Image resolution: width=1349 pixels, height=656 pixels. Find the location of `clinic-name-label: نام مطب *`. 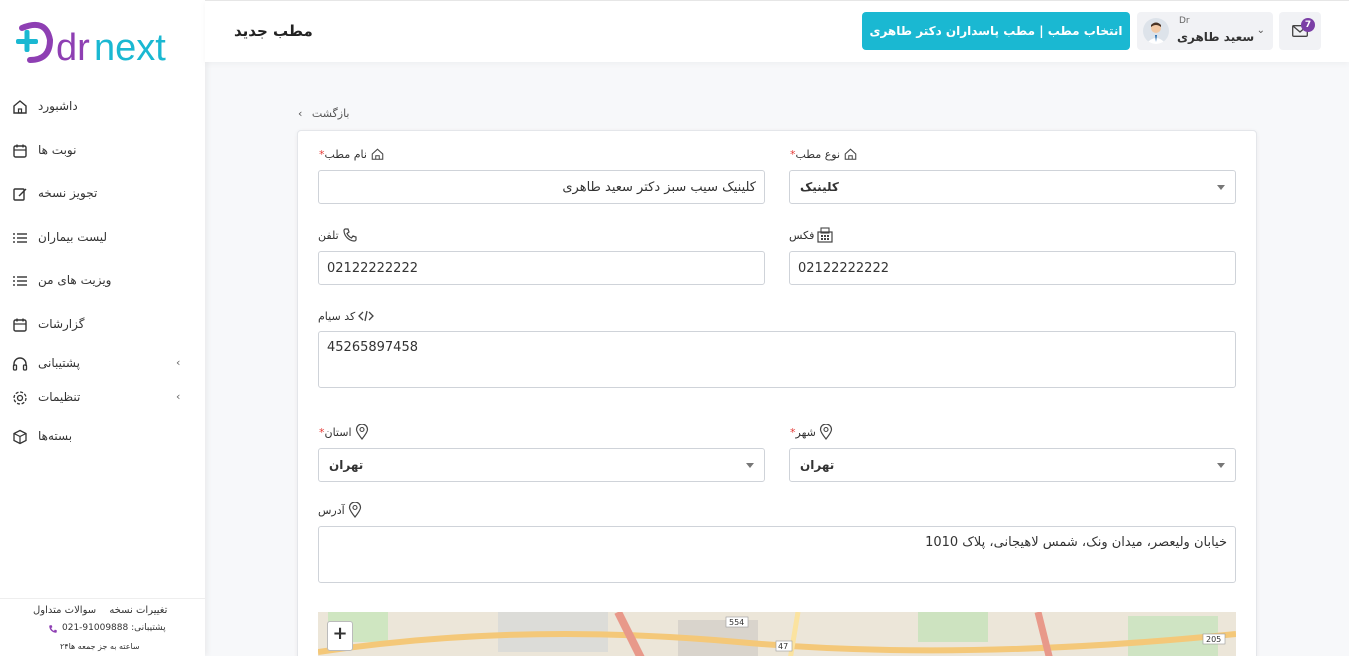

clinic-name-label: نام مطب * is located at coordinates (351, 154).